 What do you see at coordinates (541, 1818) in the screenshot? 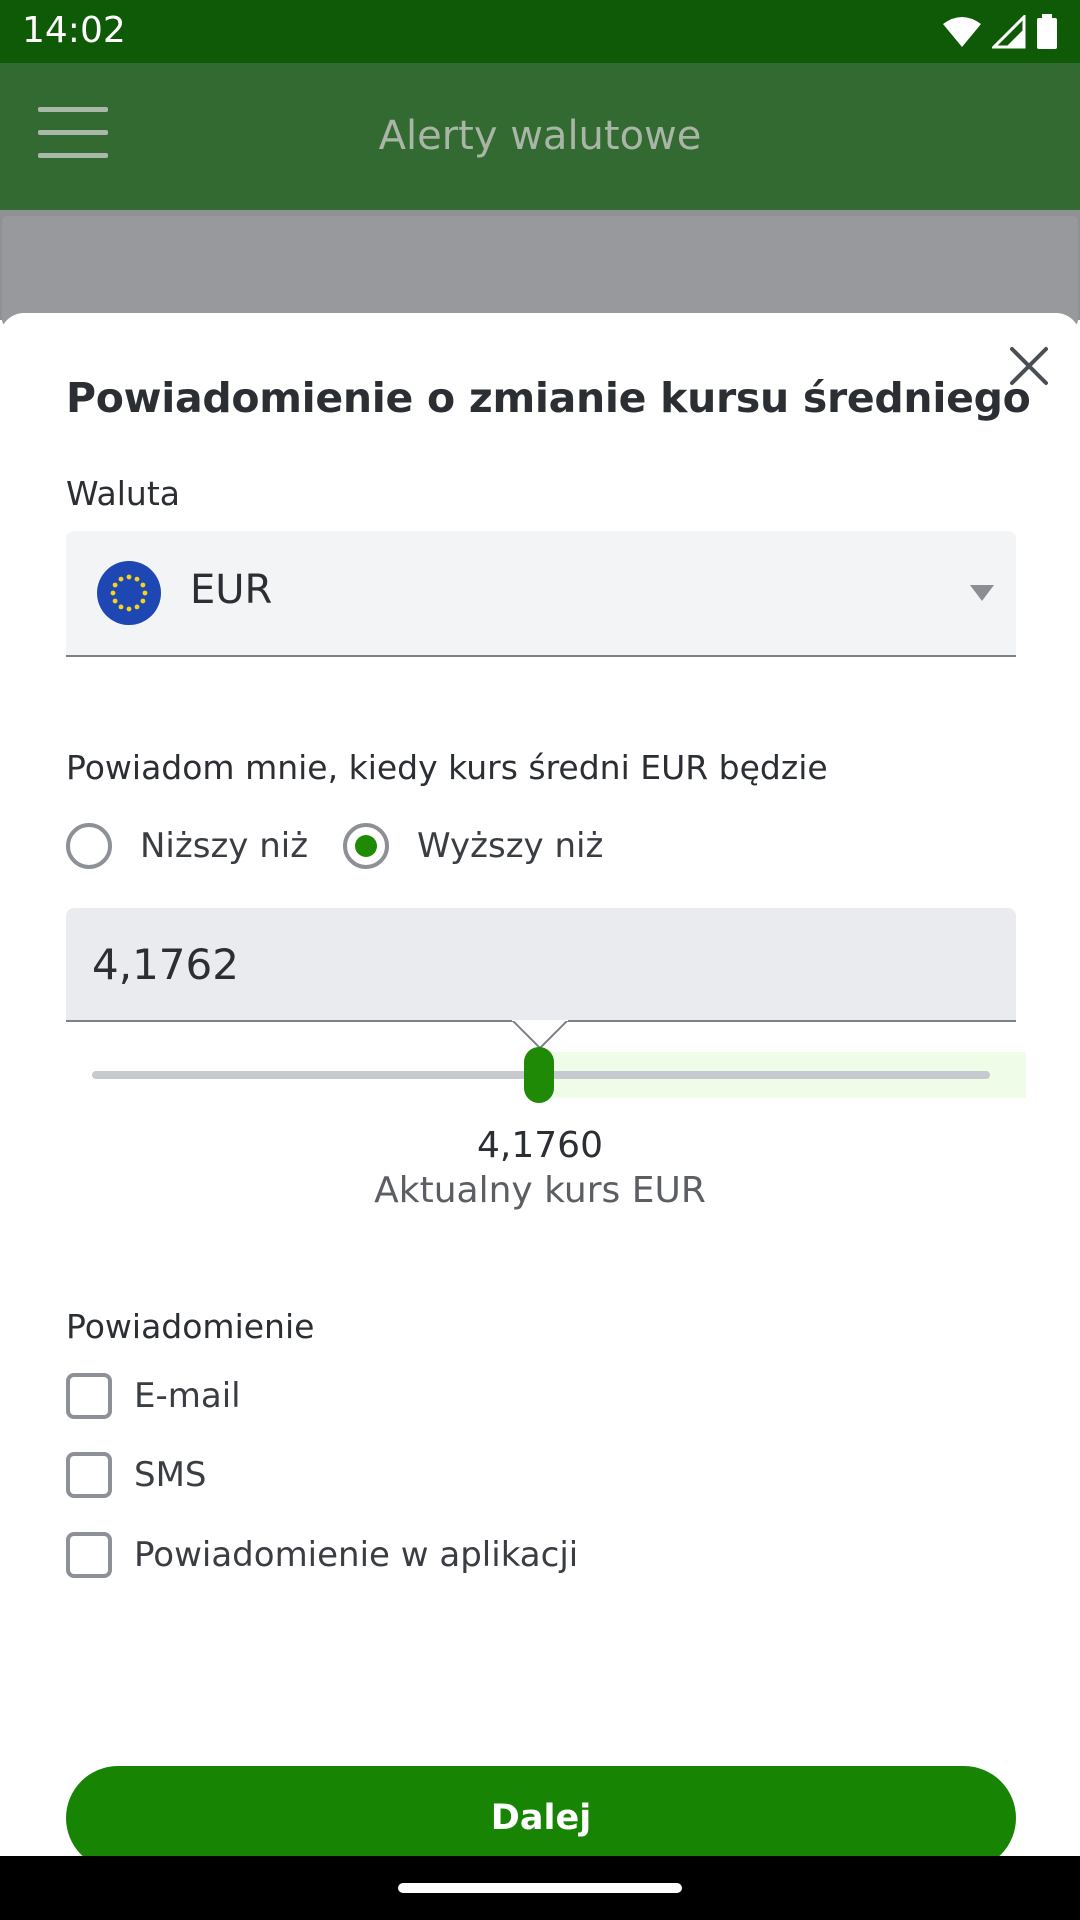
I see `next-button: Dalej` at bounding box center [541, 1818].